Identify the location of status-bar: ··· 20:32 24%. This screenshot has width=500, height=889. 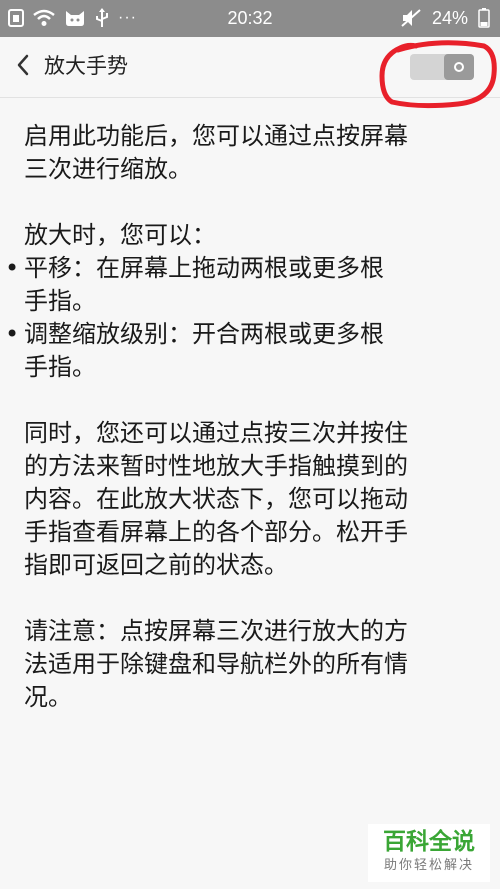
(250, 18).